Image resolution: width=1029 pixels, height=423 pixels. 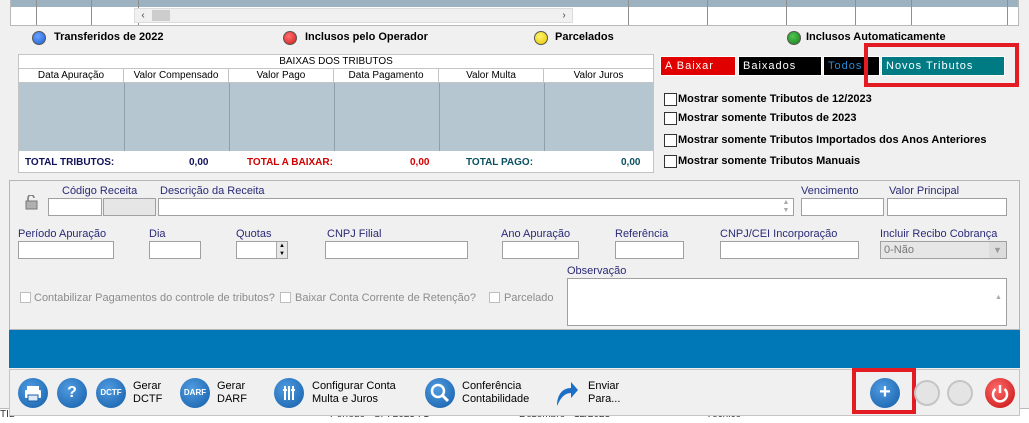 I want to click on scroll-left-icon: ‹, so click(x=143, y=15).